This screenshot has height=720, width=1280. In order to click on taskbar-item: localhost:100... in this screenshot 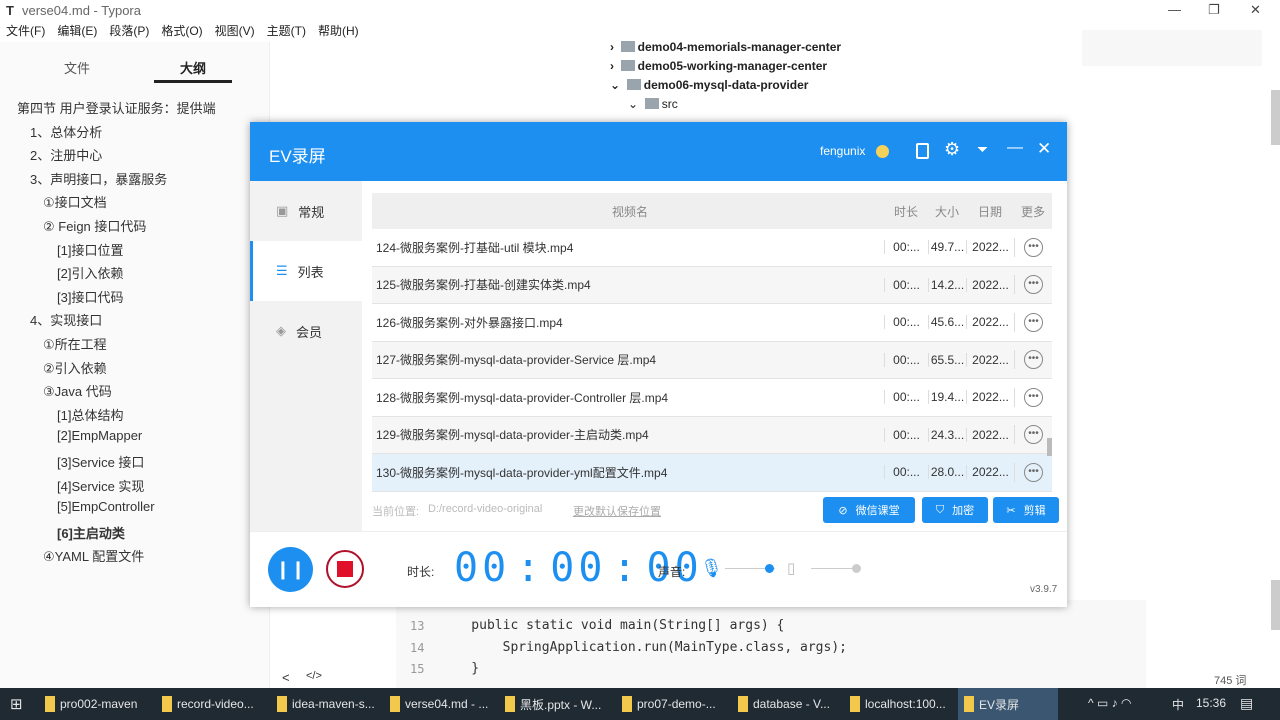, I will do `click(898, 704)`.